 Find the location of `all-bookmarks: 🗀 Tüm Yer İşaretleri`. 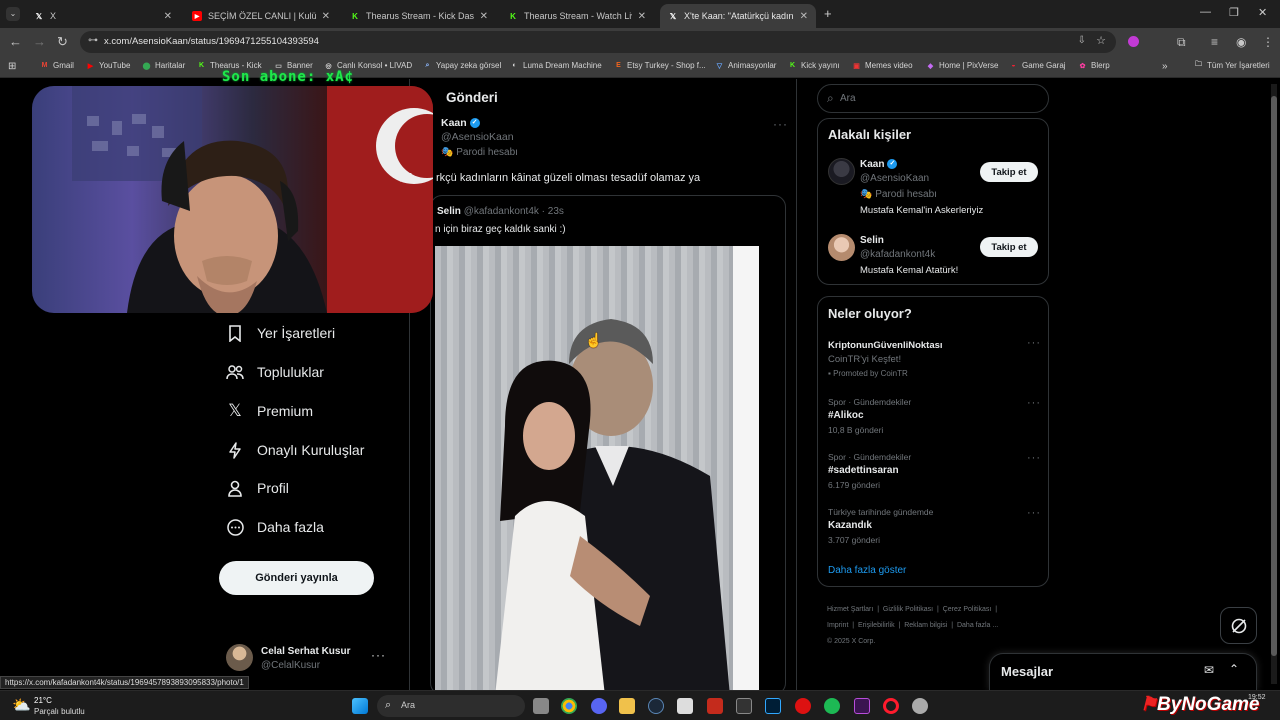

all-bookmarks: 🗀 Tüm Yer İşaretleri is located at coordinates (1232, 65).